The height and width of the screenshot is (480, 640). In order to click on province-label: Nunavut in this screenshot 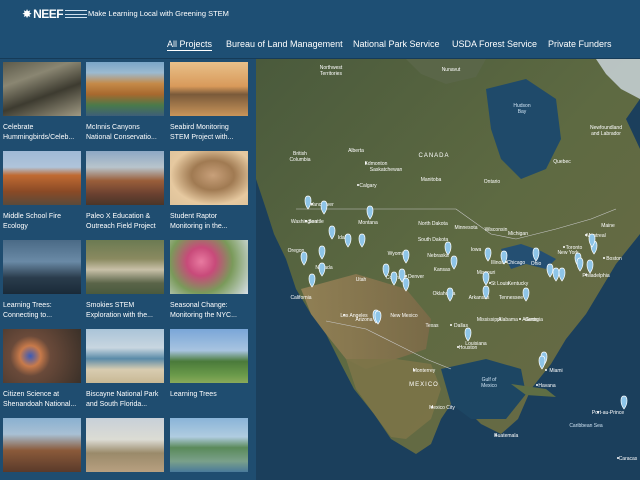, I will do `click(451, 70)`.